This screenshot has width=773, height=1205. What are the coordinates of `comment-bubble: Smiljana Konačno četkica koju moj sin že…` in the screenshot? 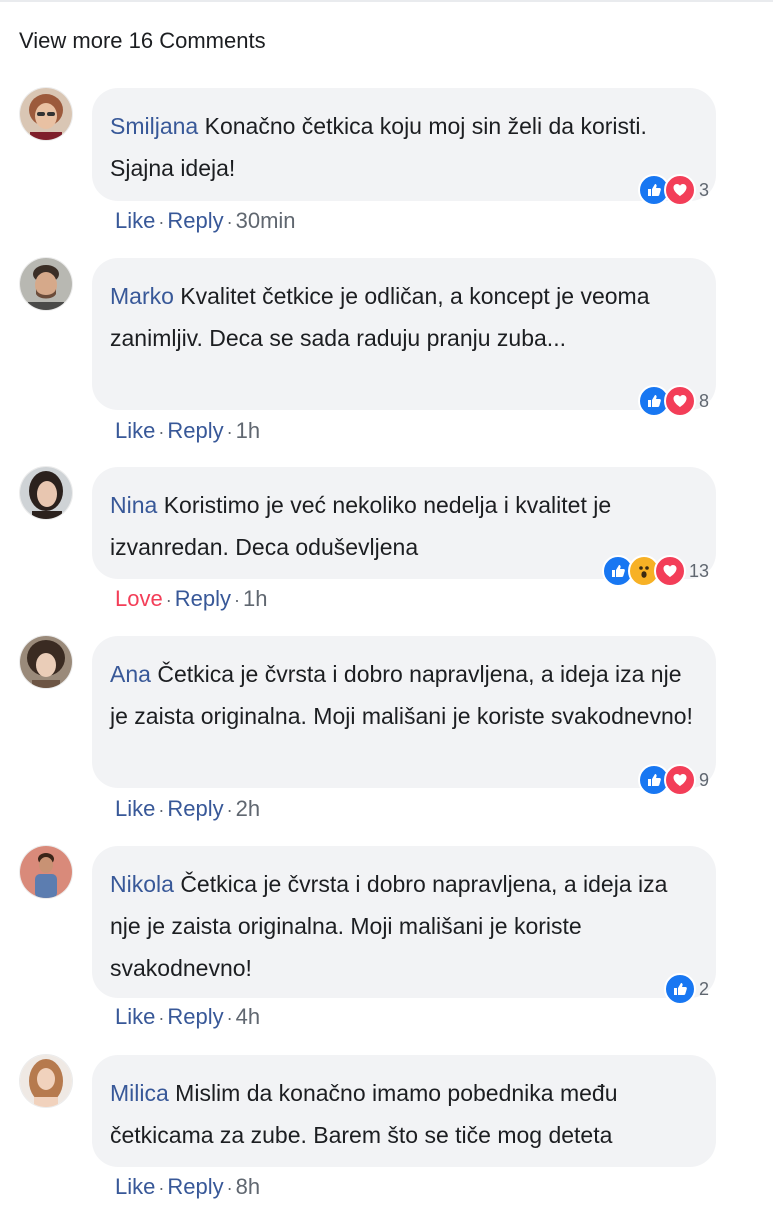 It's located at (404, 144).